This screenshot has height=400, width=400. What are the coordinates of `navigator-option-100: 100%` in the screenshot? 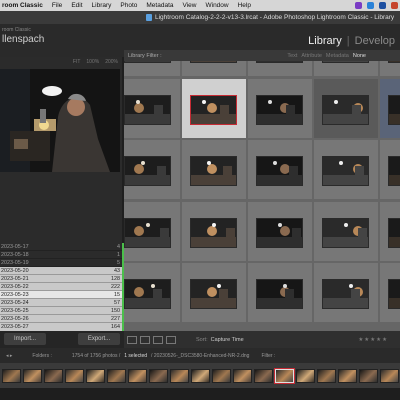 It's located at (92, 62).